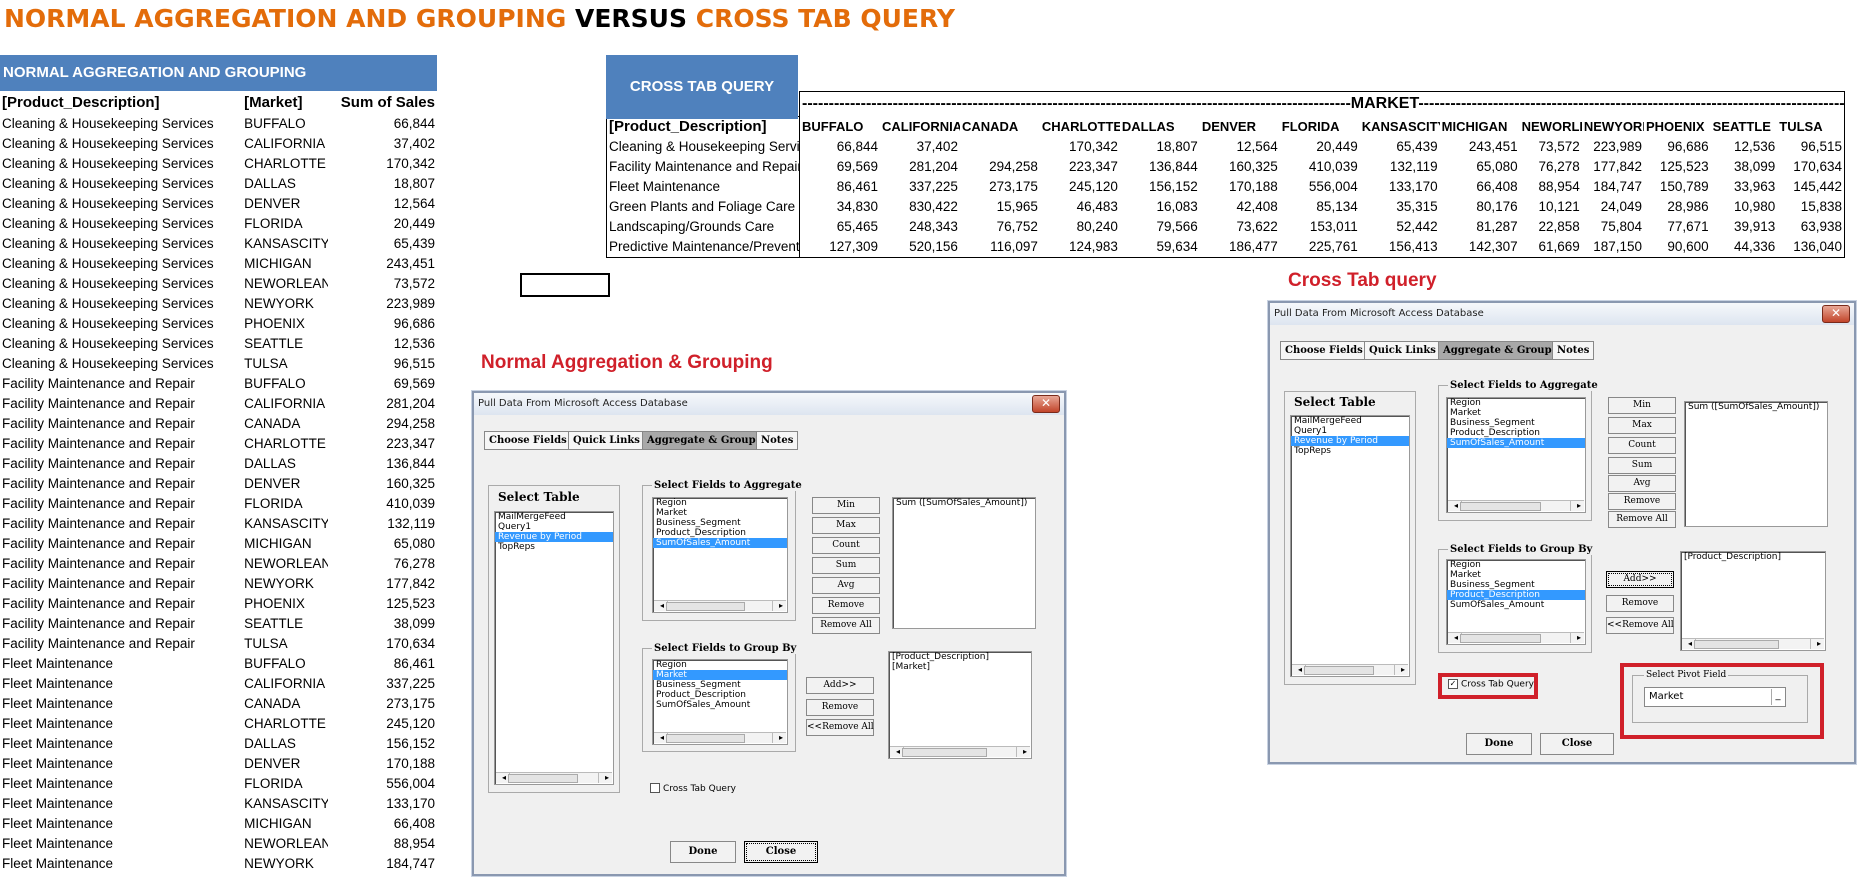 The image size is (1862, 878). Describe the element at coordinates (1753, 601) in the screenshot. I see `group-result-listbox: [Product_Description] ◂ ▸` at that location.